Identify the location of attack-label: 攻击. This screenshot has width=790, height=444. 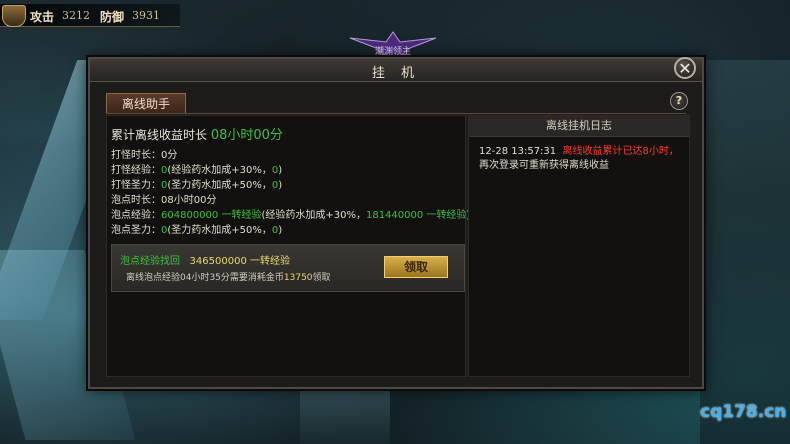
(42, 17).